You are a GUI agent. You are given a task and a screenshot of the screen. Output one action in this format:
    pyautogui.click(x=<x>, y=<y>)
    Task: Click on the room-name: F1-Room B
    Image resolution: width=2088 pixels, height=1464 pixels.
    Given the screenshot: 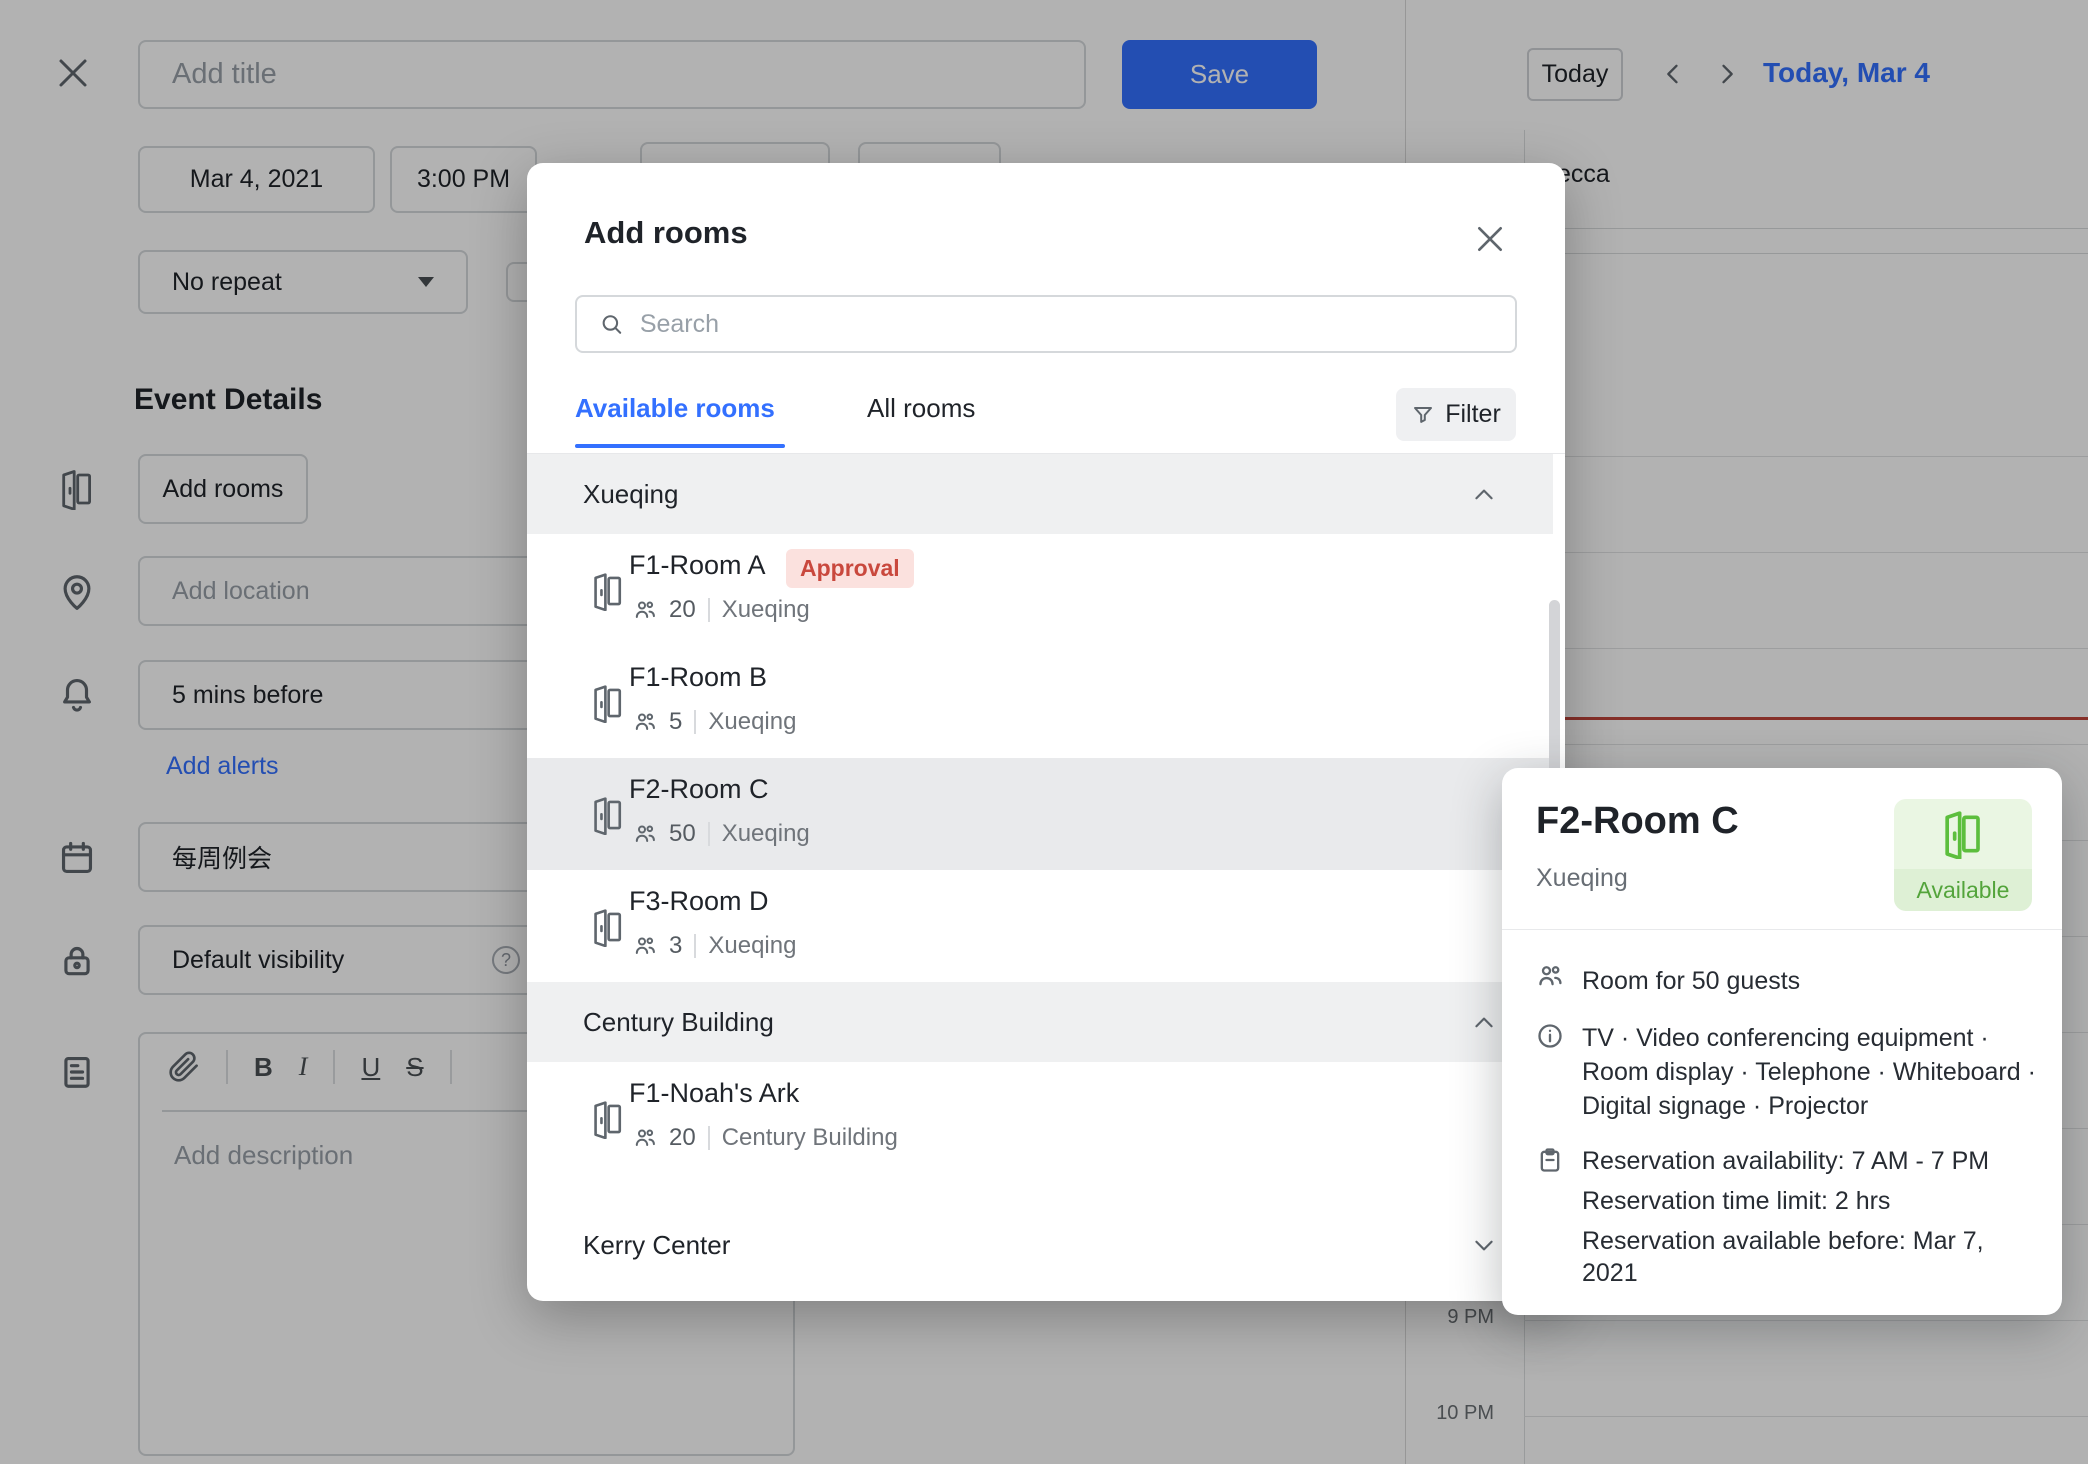 What is the action you would take?
    pyautogui.click(x=698, y=677)
    